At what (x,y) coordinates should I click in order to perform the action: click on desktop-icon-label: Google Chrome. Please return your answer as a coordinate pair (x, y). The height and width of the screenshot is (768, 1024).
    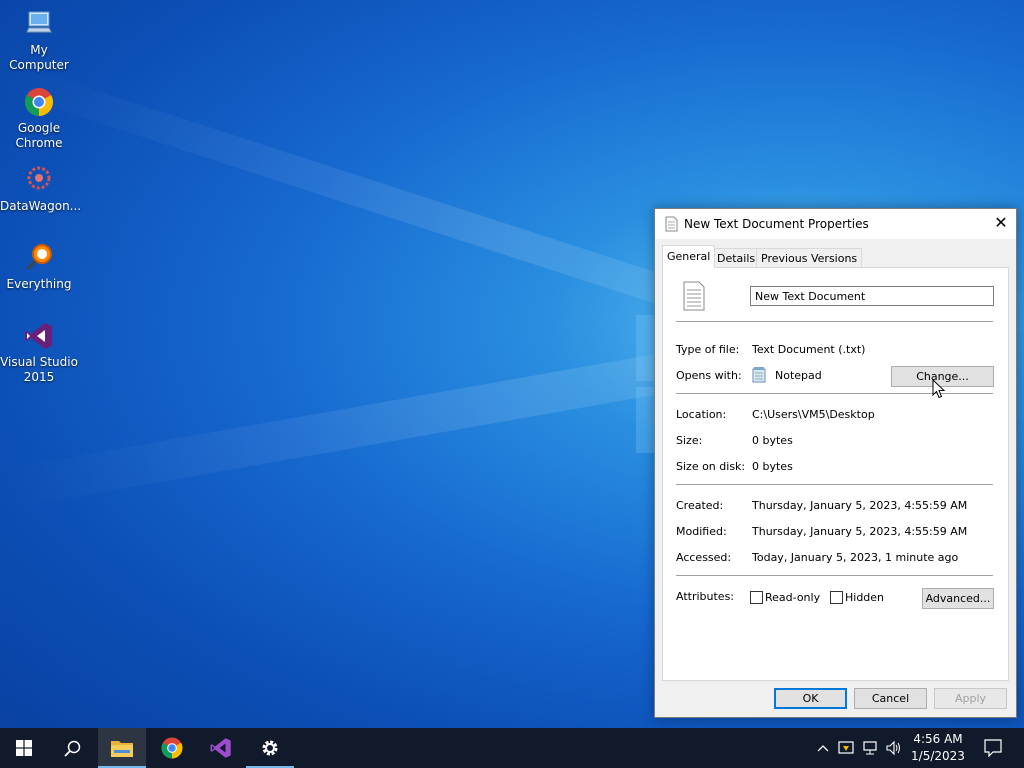
    Looking at the image, I should click on (39, 135).